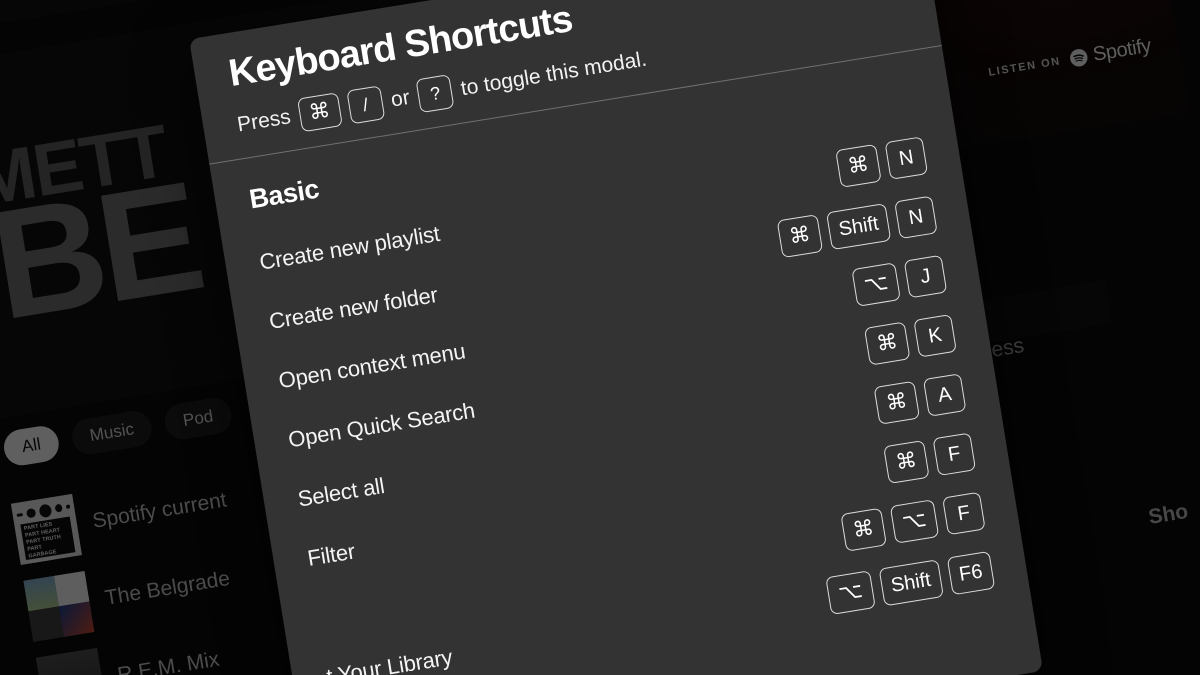  I want to click on keycap-j: J, so click(925, 276).